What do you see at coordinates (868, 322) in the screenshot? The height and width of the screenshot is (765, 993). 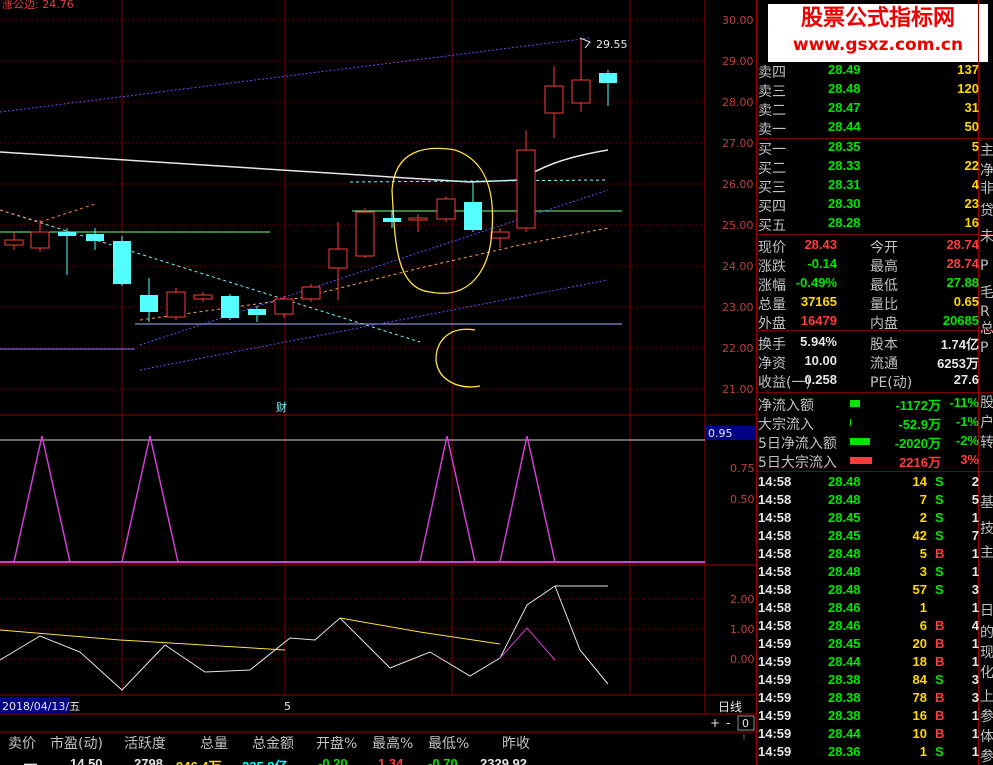 I see `stat-row: 外盘 16479 内盘 20685` at bounding box center [868, 322].